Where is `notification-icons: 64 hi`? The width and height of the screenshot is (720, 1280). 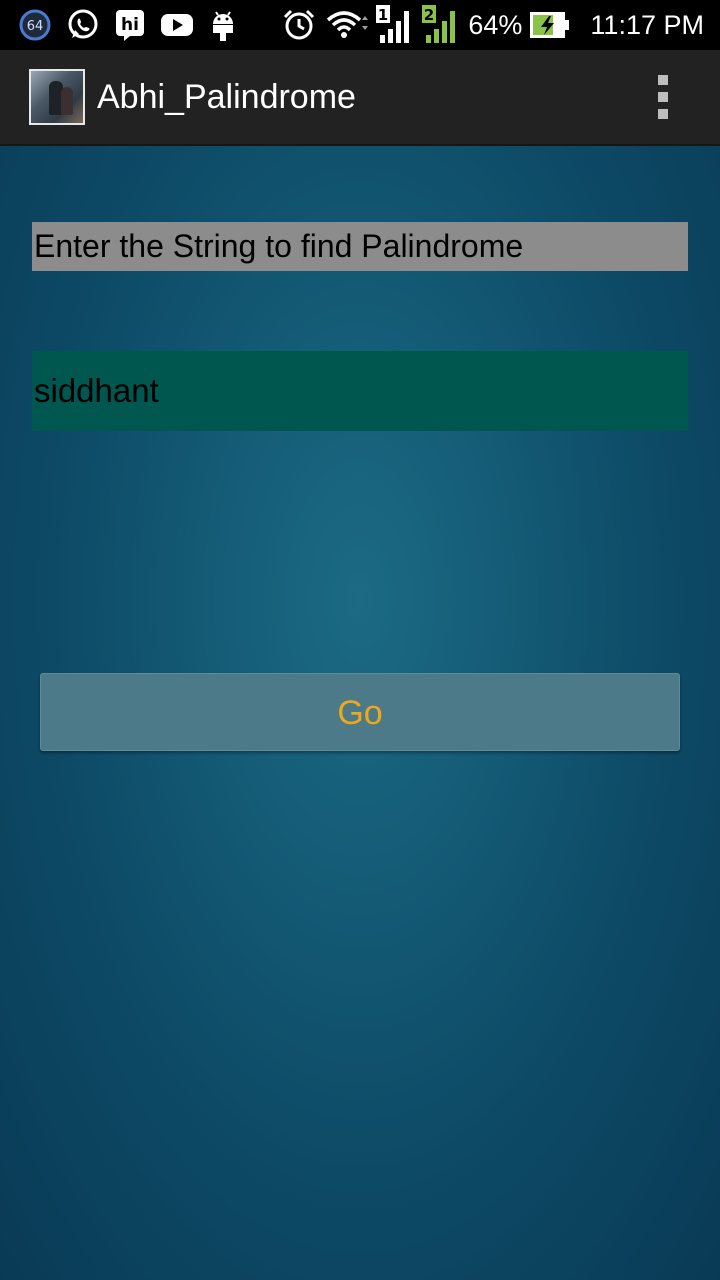 notification-icons: 64 hi is located at coordinates (119, 25).